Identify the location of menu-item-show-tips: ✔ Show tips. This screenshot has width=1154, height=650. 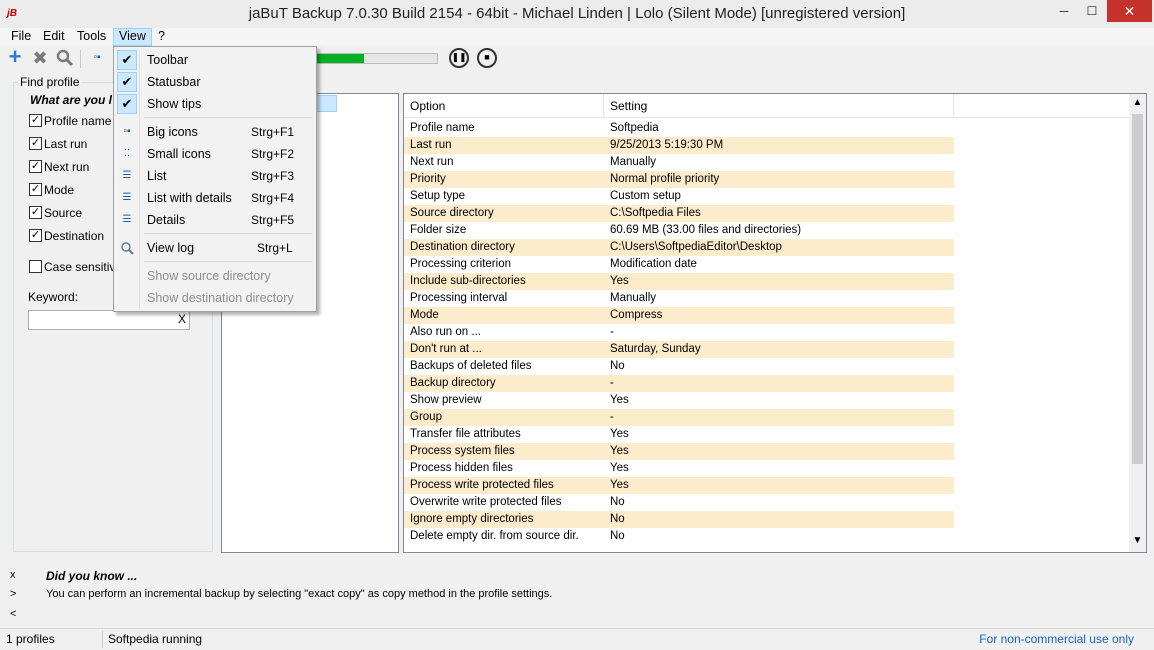
(215, 104).